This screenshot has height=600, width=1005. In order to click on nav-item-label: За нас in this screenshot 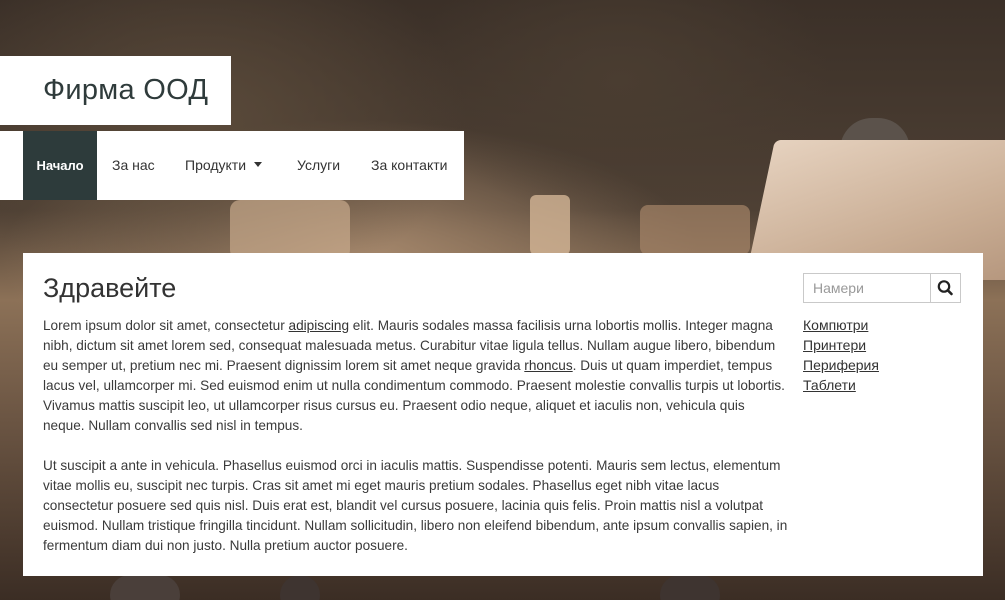, I will do `click(133, 165)`.